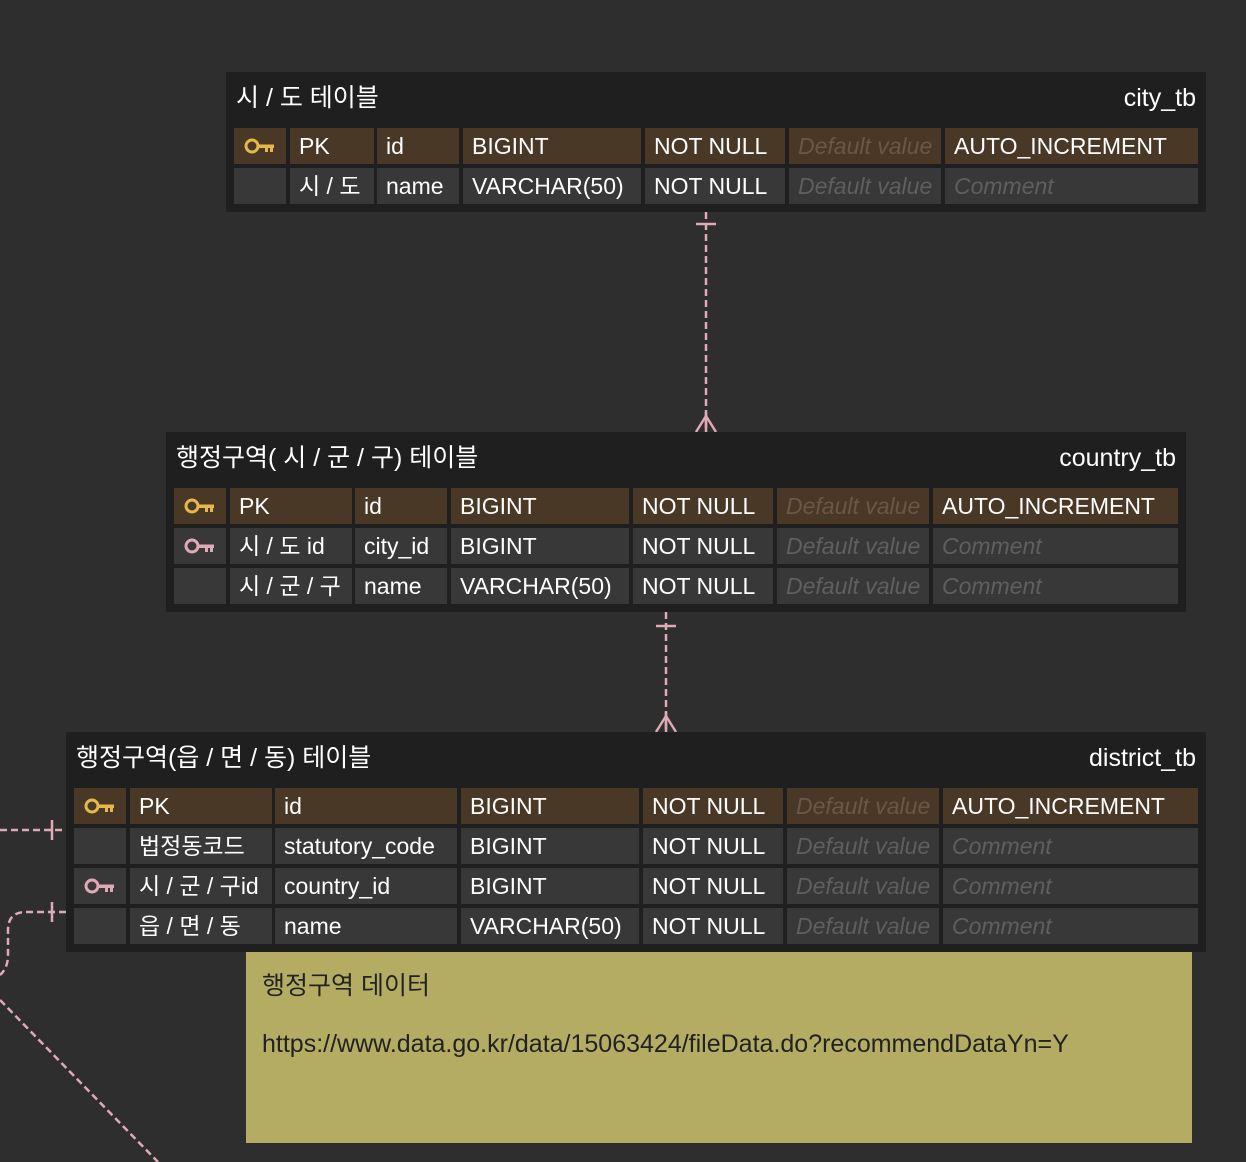 The height and width of the screenshot is (1162, 1246). I want to click on column-logical-name: 시 / 군 / 구id, so click(201, 886).